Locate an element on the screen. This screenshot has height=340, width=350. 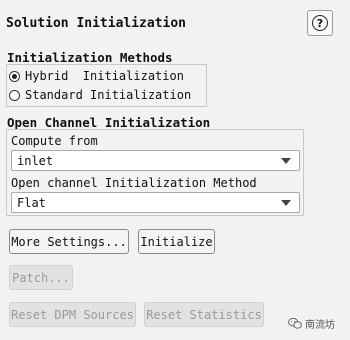
radio-standard-initialization: Standard Initialization is located at coordinates (100, 95).